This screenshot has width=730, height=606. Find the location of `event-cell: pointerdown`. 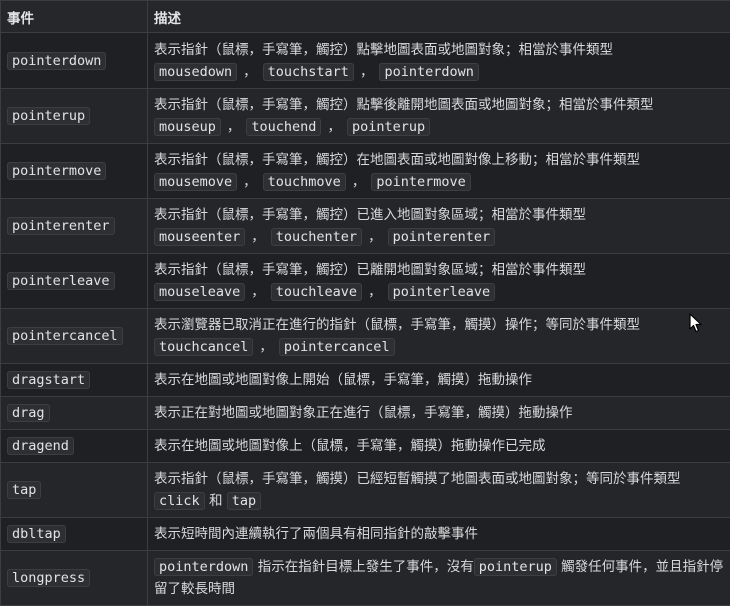

event-cell: pointerdown is located at coordinates (74, 60).